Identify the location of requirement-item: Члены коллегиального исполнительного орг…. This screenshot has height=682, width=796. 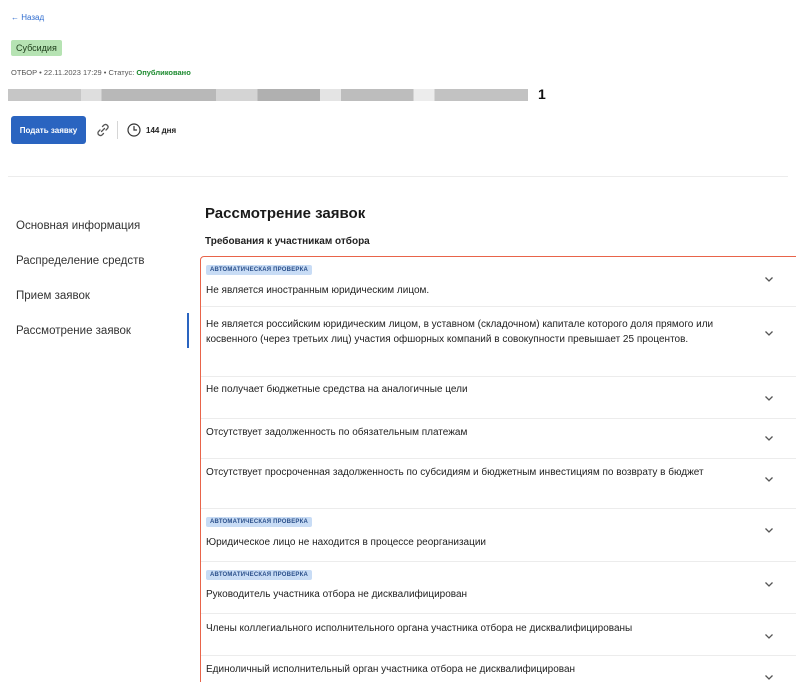
(498, 635).